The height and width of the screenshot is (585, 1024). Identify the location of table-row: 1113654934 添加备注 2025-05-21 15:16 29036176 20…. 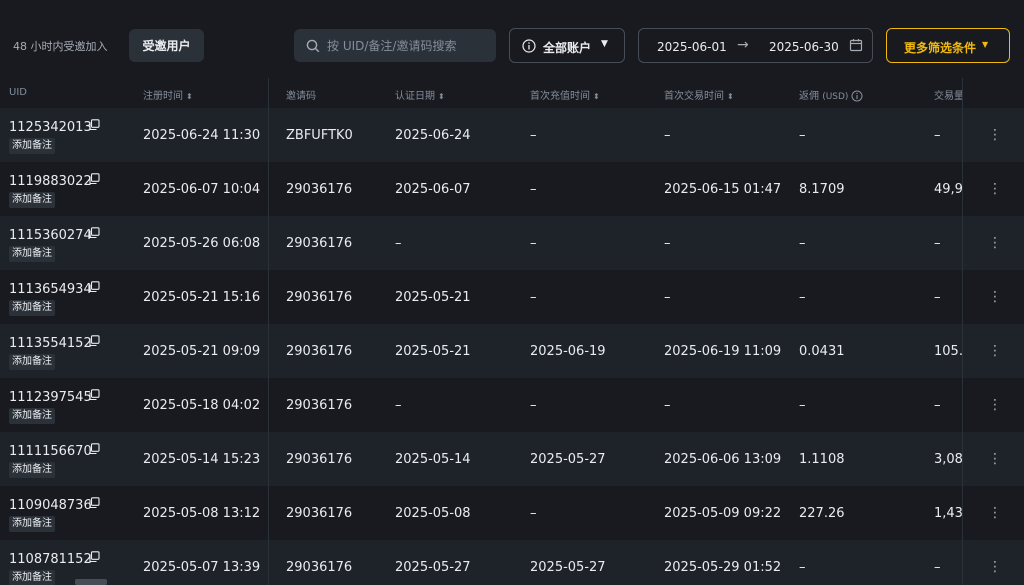
(512, 297).